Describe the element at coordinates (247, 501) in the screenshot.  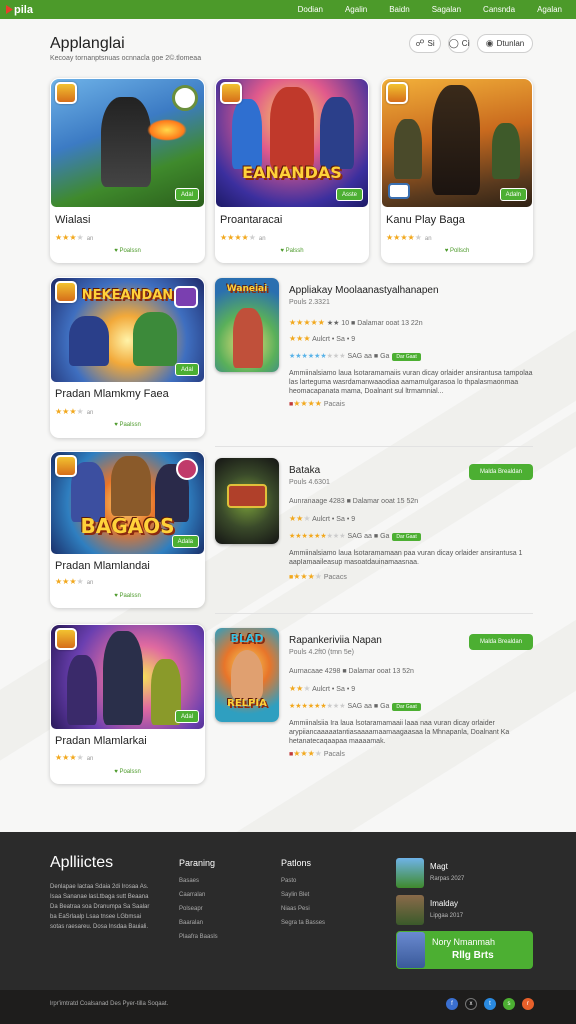
I see `app-thumbnail` at that location.